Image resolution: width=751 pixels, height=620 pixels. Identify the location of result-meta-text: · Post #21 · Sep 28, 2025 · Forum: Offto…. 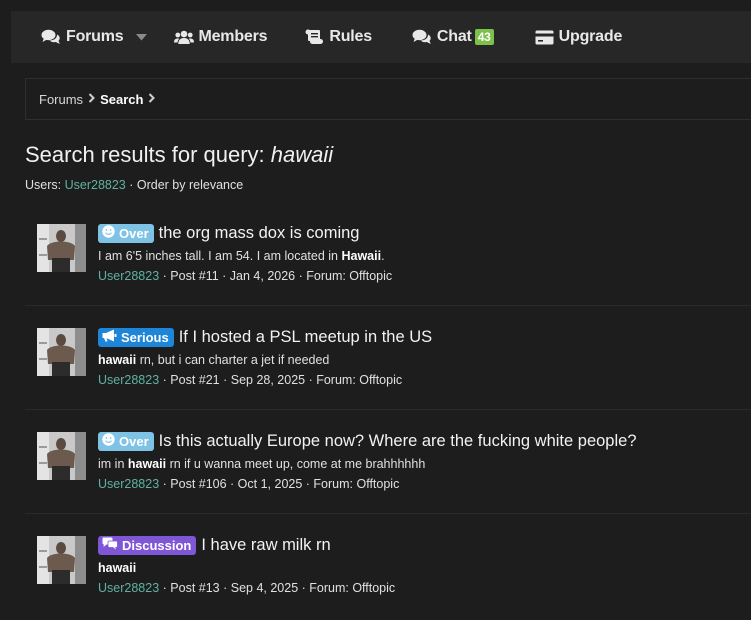
(282, 380).